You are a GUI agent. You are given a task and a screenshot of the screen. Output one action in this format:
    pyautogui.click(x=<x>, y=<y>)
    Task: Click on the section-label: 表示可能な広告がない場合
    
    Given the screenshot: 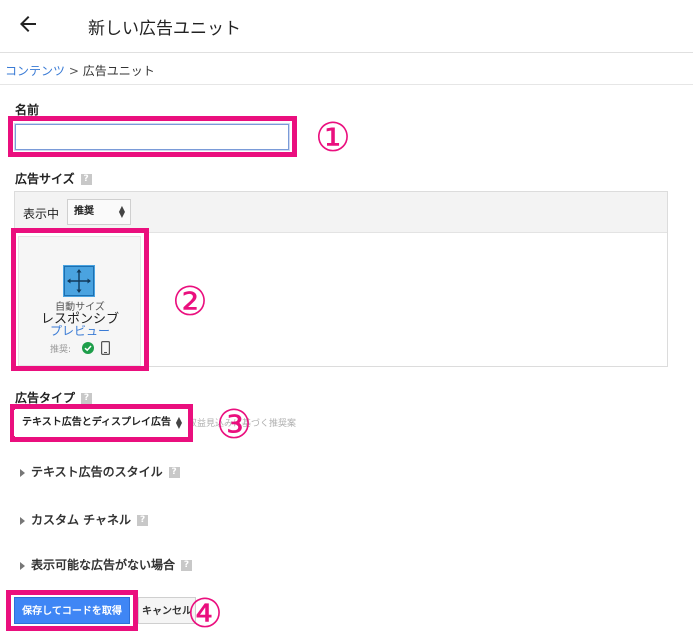 What is the action you would take?
    pyautogui.click(x=103, y=565)
    